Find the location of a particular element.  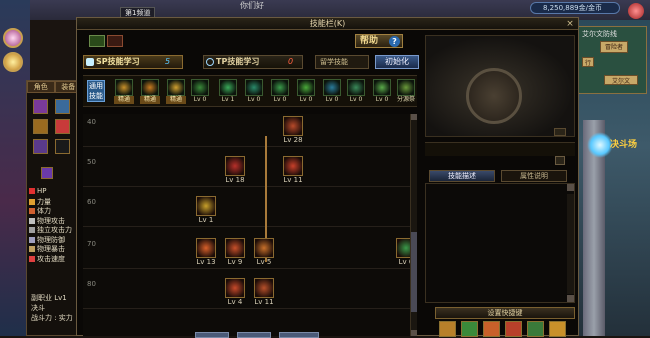

skill-orb-icon is located at coordinates (13, 38).